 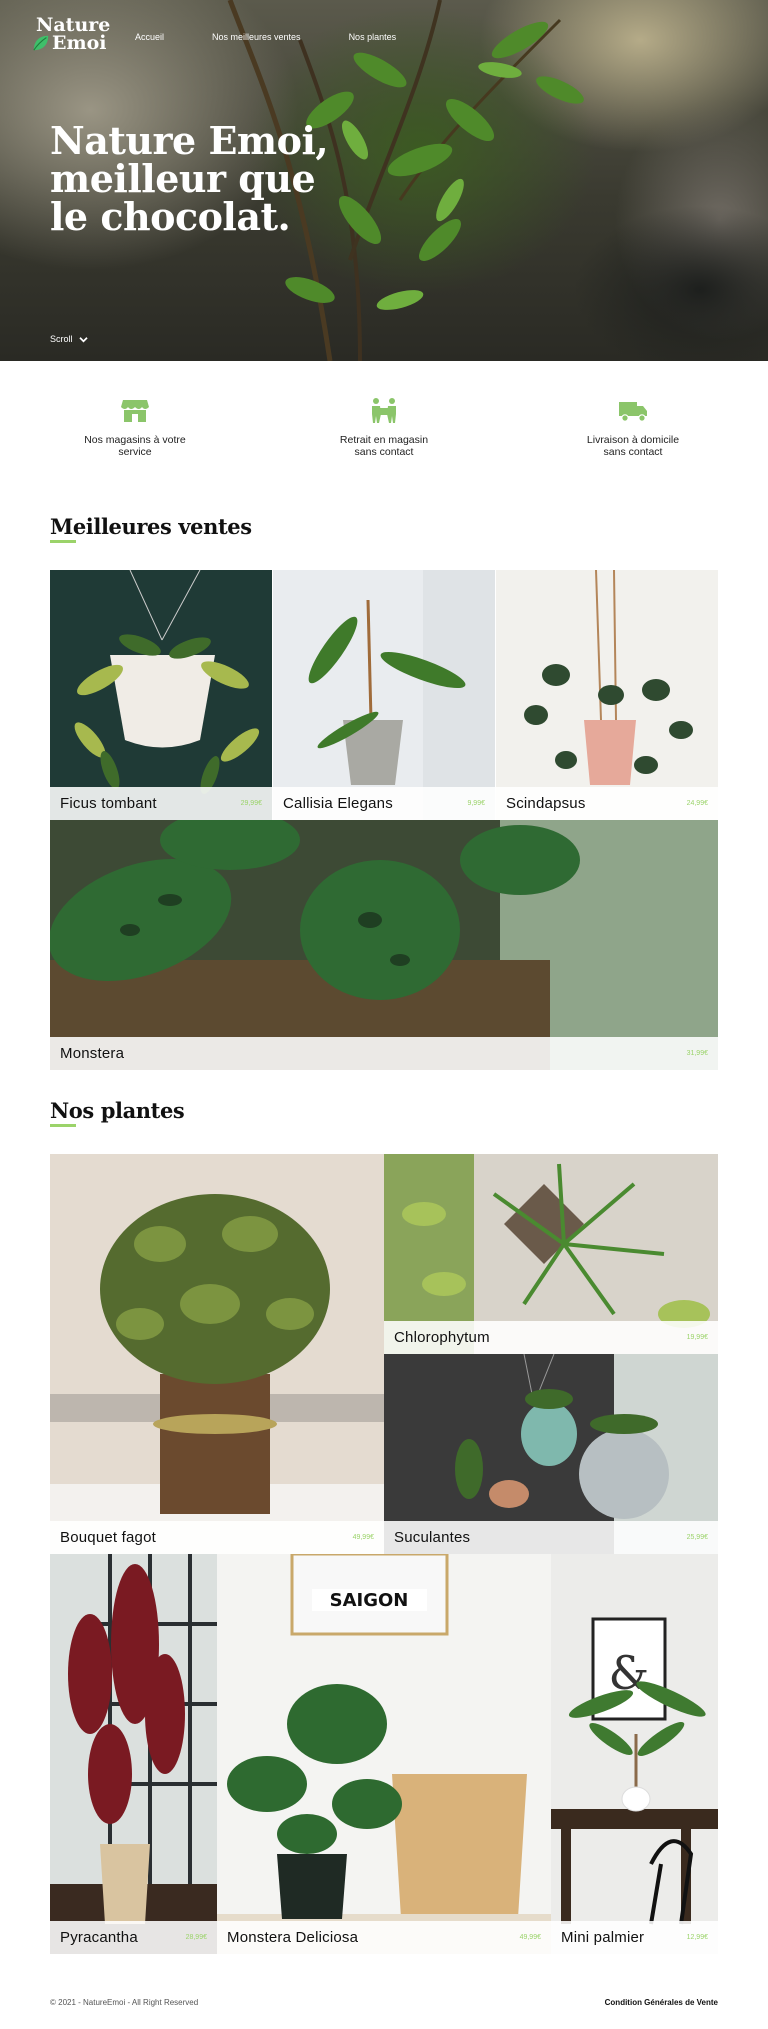 What do you see at coordinates (551, 1337) in the screenshot?
I see `product-info-bar: Chlorophytum 19,99€` at bounding box center [551, 1337].